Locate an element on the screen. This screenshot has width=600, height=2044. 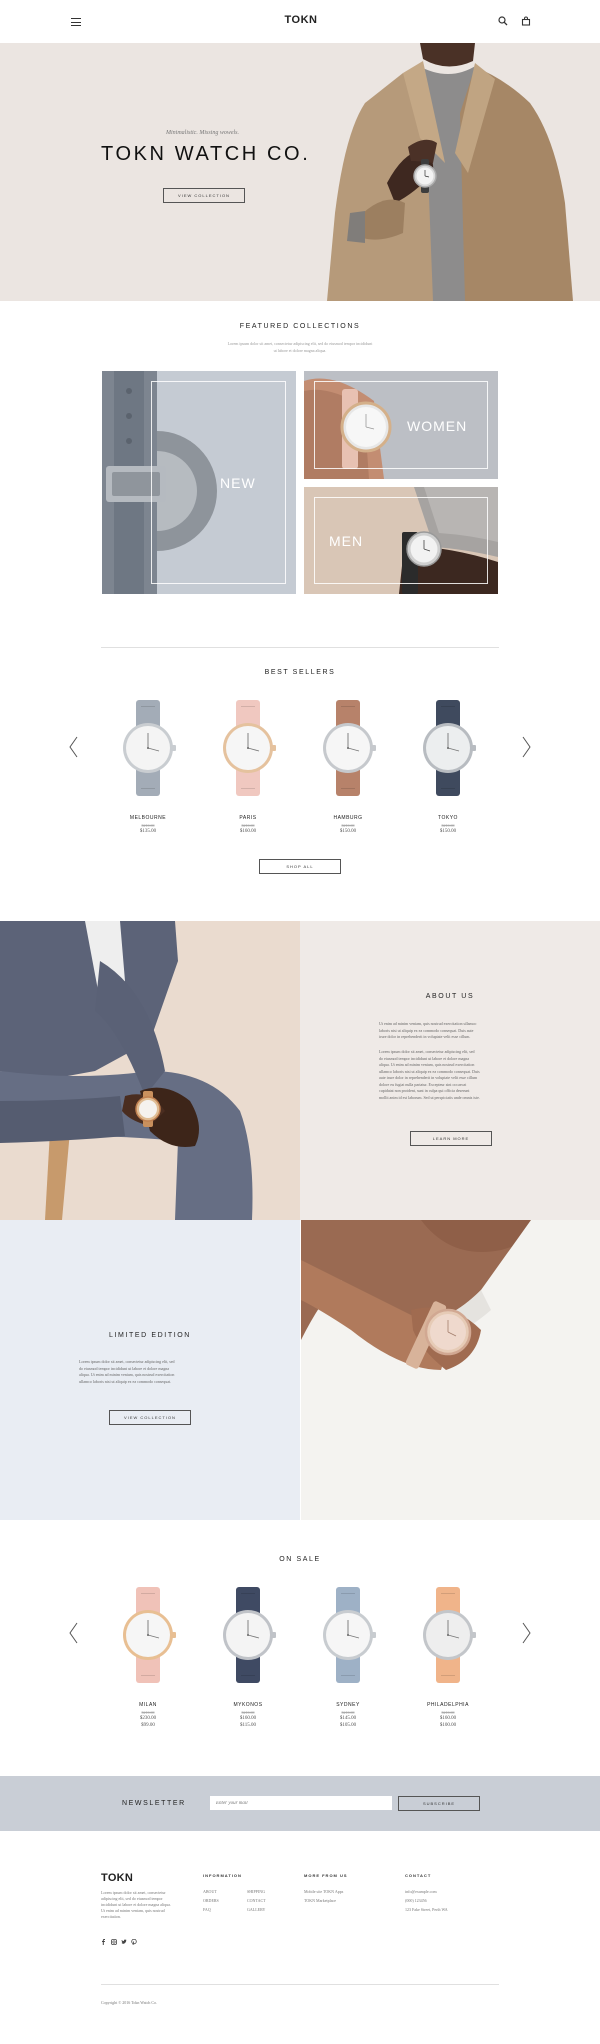
tile-men-label: MEN is located at coordinates (346, 541).